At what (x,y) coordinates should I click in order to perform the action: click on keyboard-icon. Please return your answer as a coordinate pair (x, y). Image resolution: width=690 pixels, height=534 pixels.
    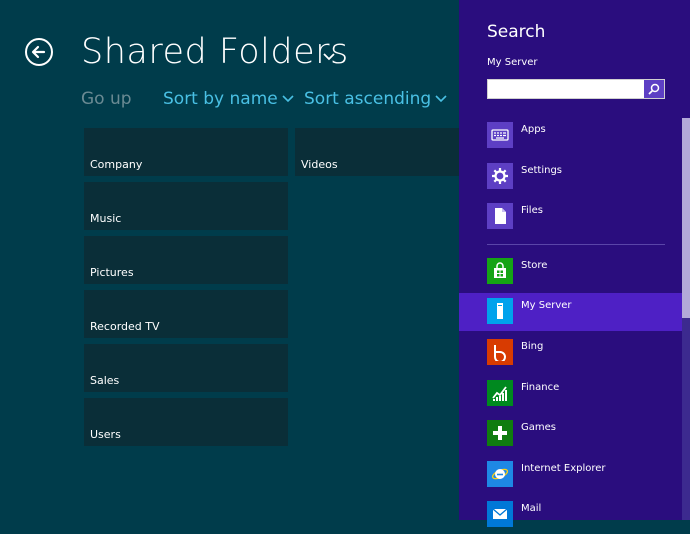
    Looking at the image, I should click on (500, 135).